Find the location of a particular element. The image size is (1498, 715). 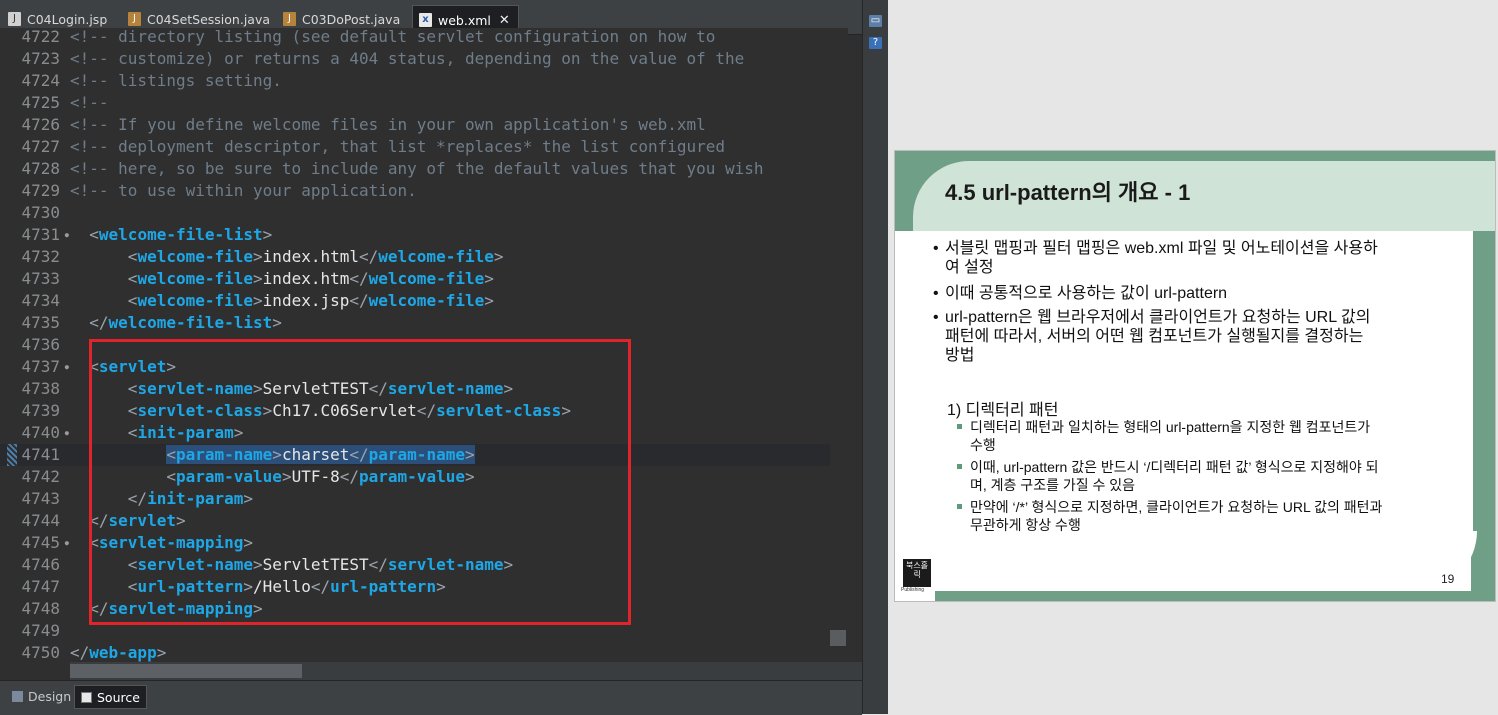

design-icon is located at coordinates (17, 696).